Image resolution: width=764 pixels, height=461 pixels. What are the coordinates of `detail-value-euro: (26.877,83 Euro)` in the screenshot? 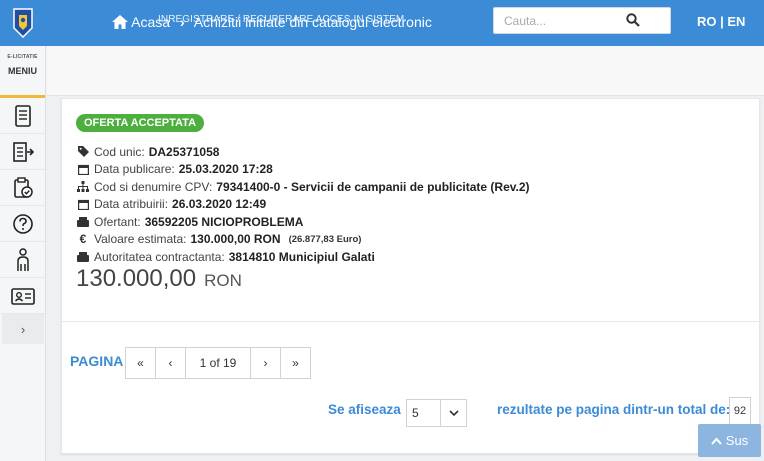 It's located at (325, 239).